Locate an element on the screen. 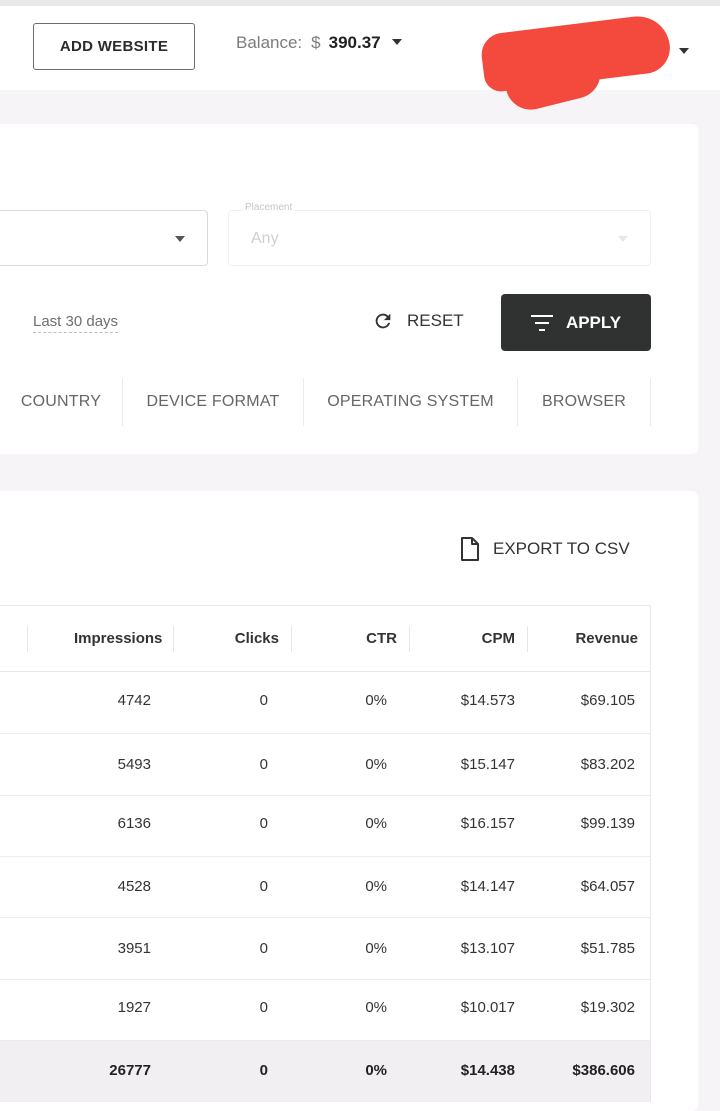 The width and height of the screenshot is (720, 1111). cpm-cell: $10.017 is located at coordinates (487, 1007).